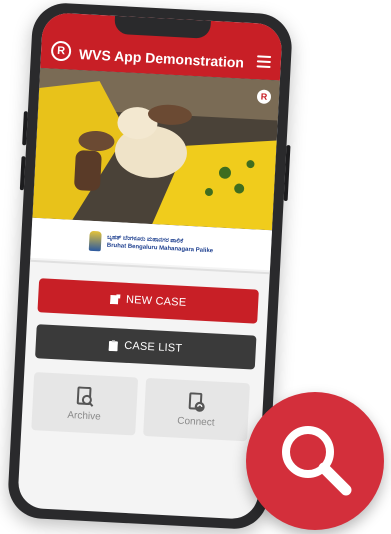 The height and width of the screenshot is (534, 391). Describe the element at coordinates (287, 173) in the screenshot. I see `power-button` at that location.